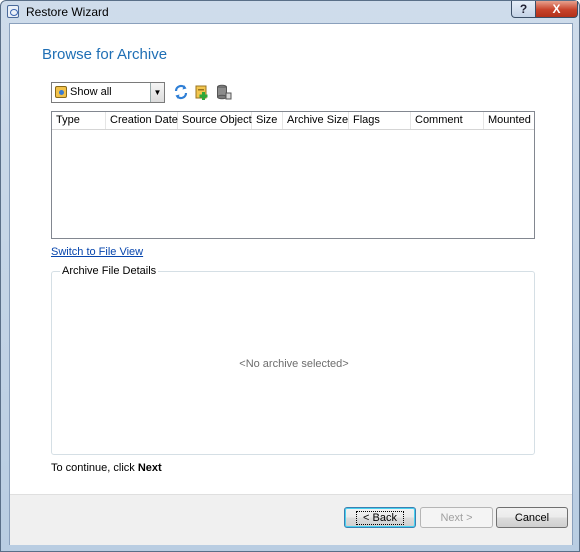 This screenshot has height=552, width=580. I want to click on filter-dropdown: Show all ▼, so click(108, 92).